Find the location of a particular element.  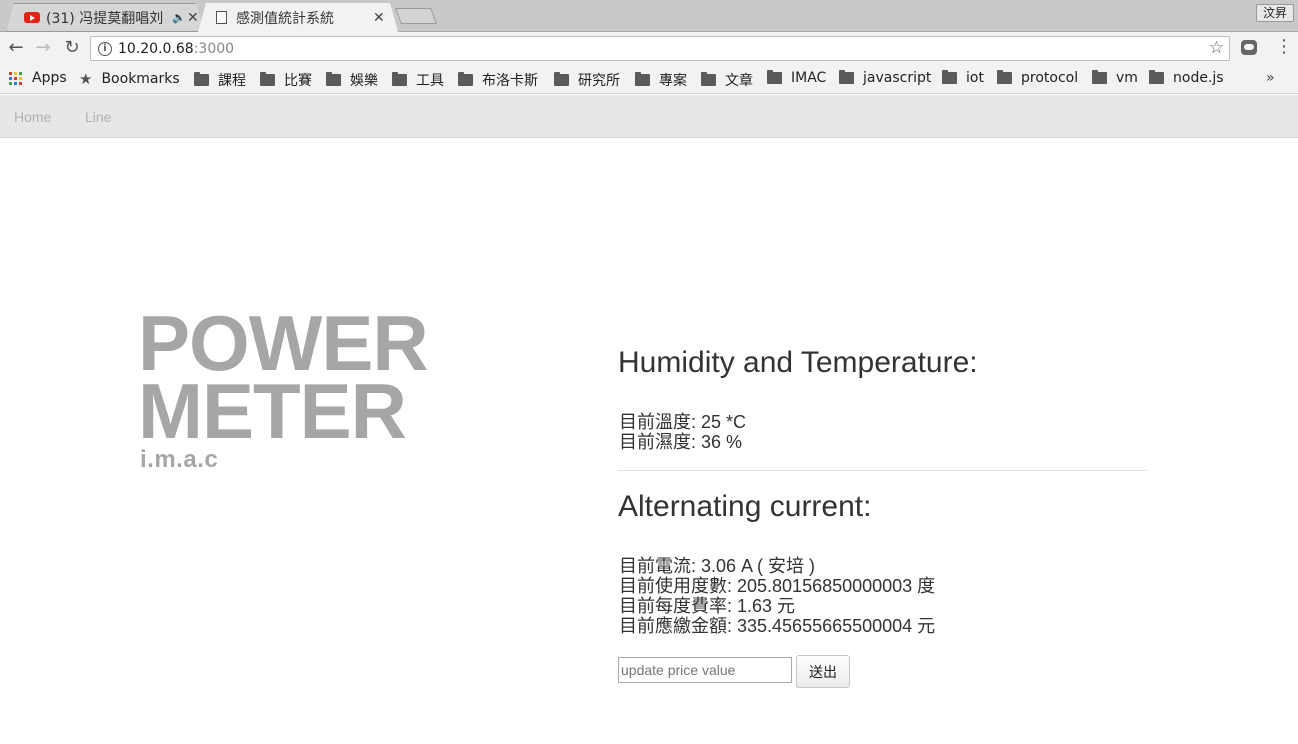

url-text: 10.20.0.68:3000 is located at coordinates (176, 49).